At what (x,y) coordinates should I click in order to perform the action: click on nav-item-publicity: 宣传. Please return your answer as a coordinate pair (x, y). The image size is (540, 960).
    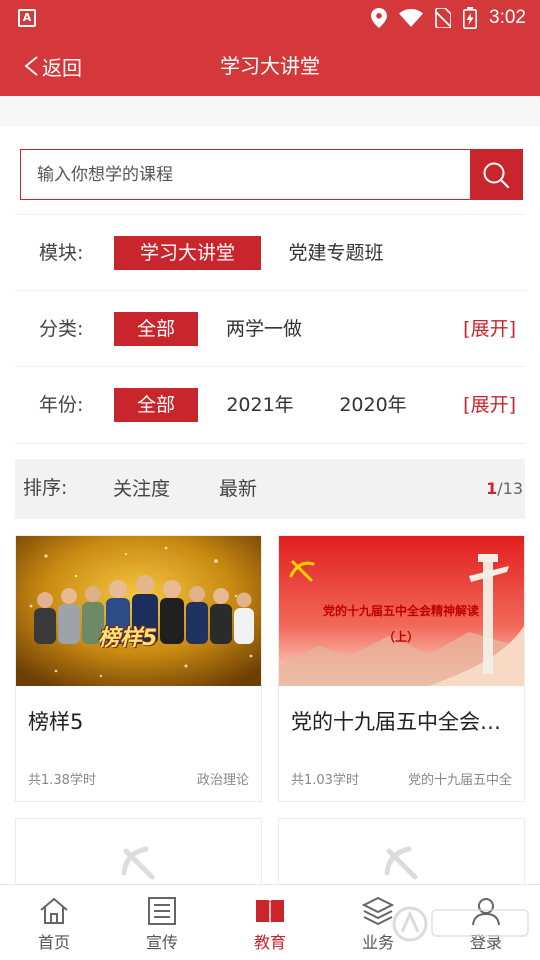
    Looking at the image, I should click on (162, 922).